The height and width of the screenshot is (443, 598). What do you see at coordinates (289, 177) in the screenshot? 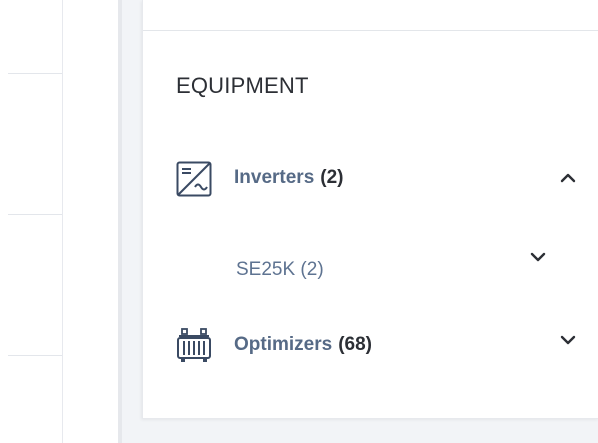
I see `inverters-label: Inverters (2)` at bounding box center [289, 177].